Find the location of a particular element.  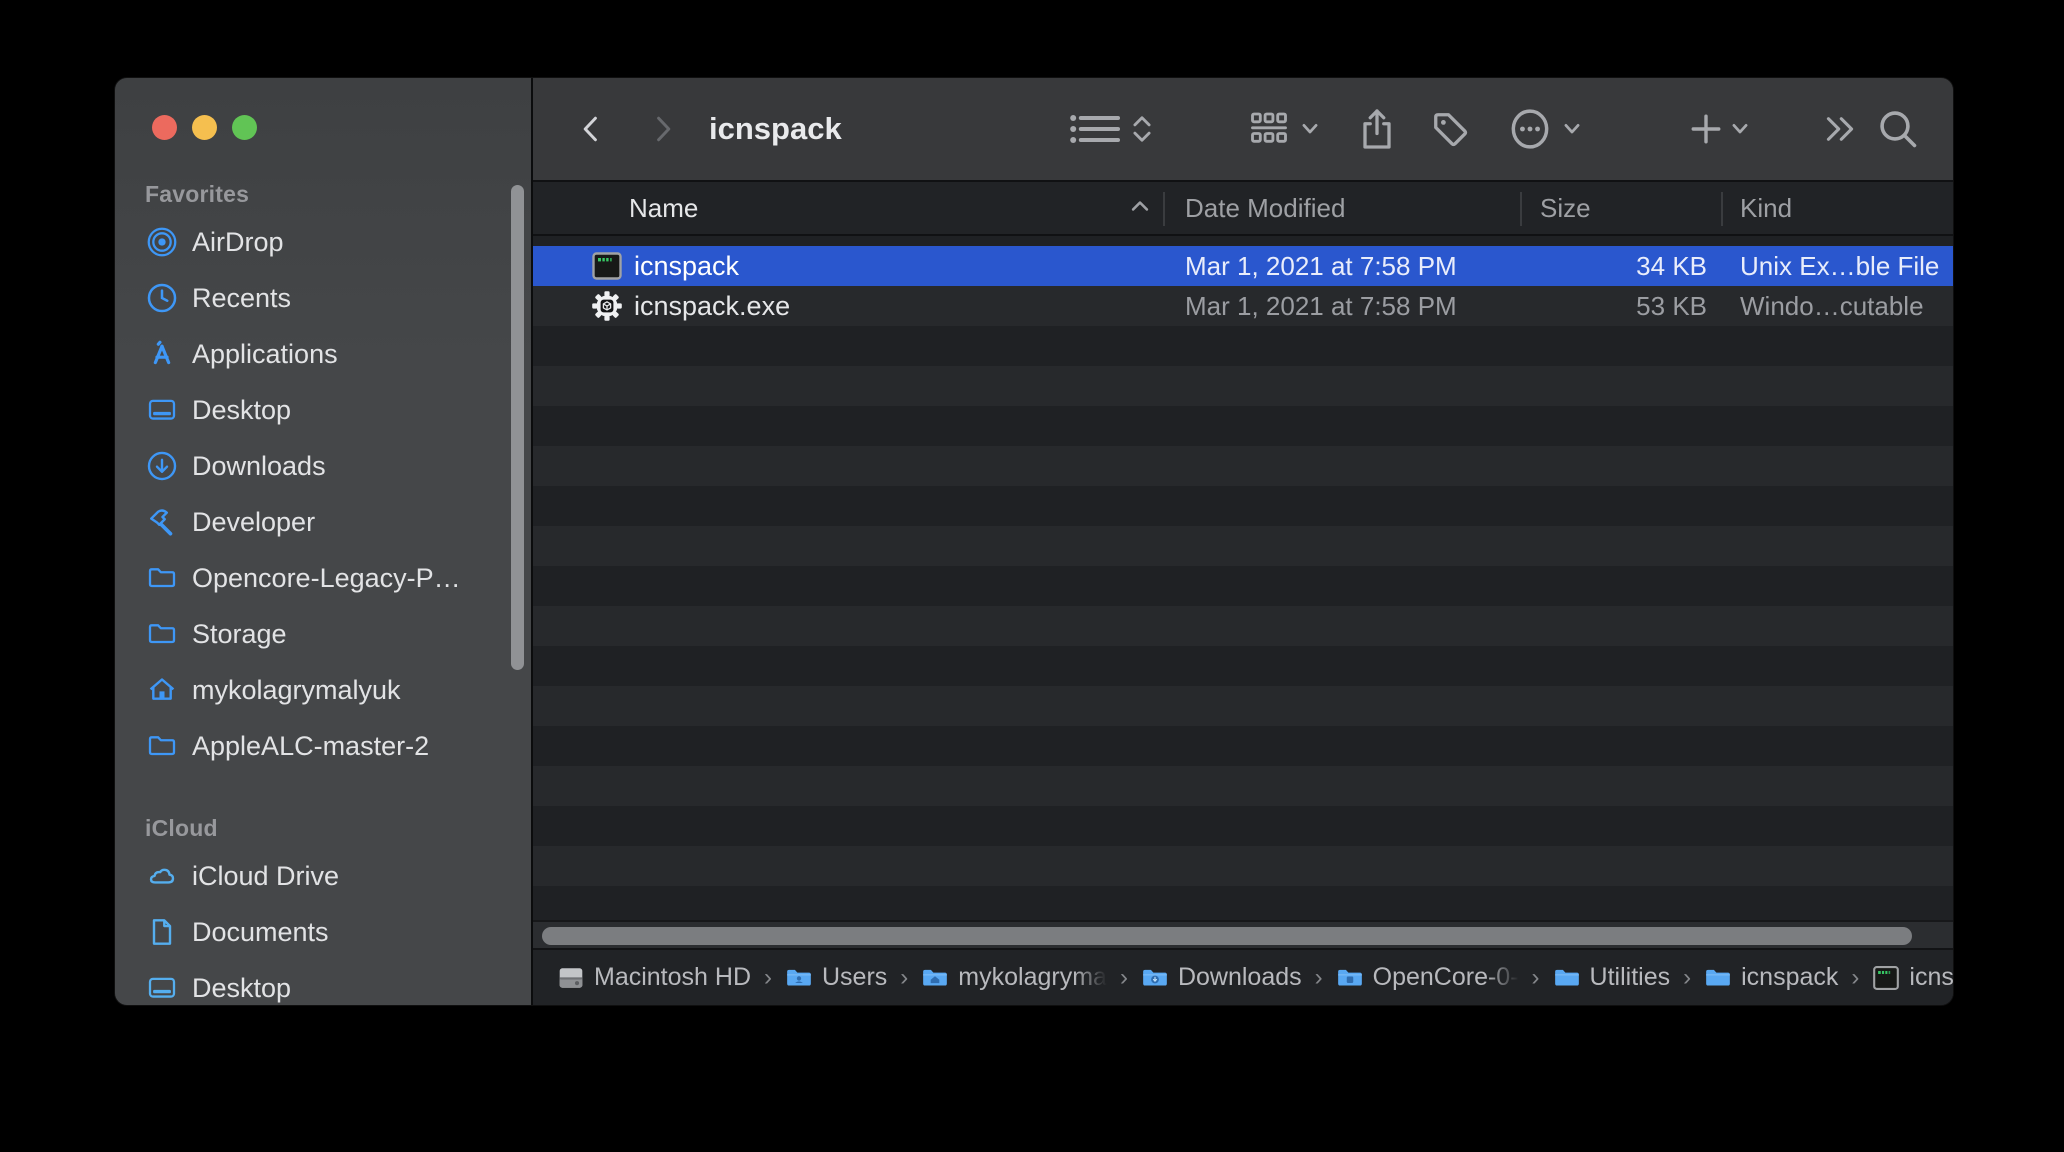

column-header-size: Size is located at coordinates (1565, 208).